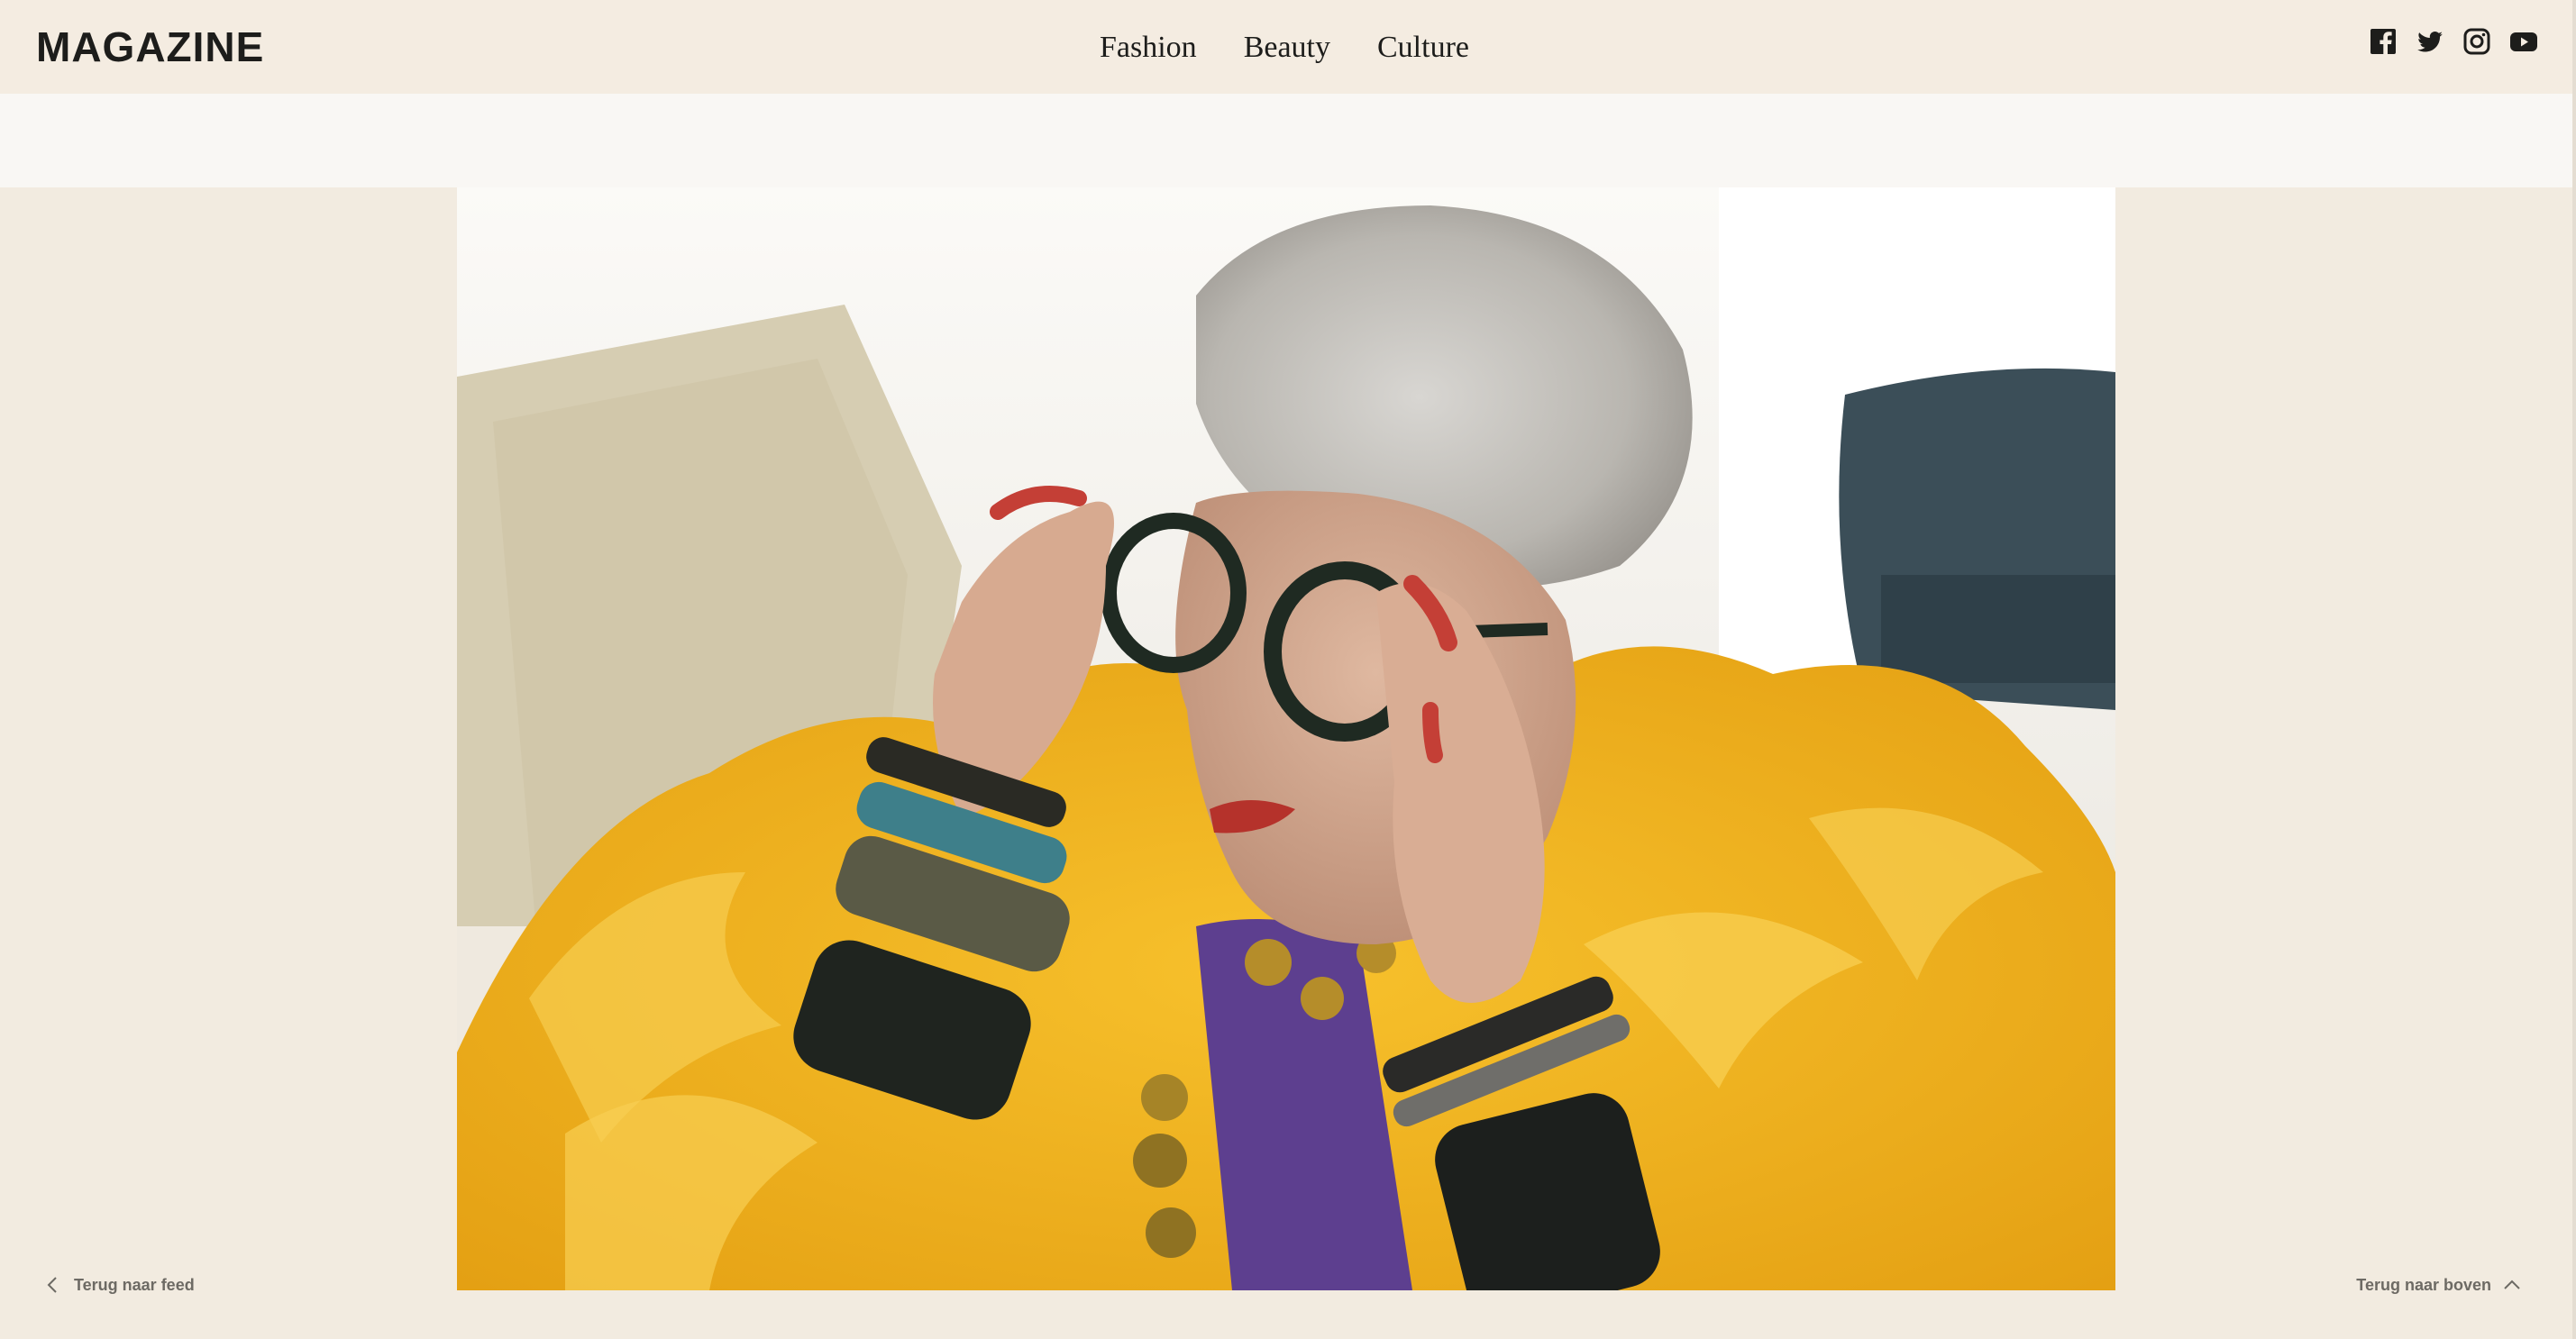 Image resolution: width=2576 pixels, height=1339 pixels. What do you see at coordinates (2574, 669) in the screenshot?
I see `window-edge` at bounding box center [2574, 669].